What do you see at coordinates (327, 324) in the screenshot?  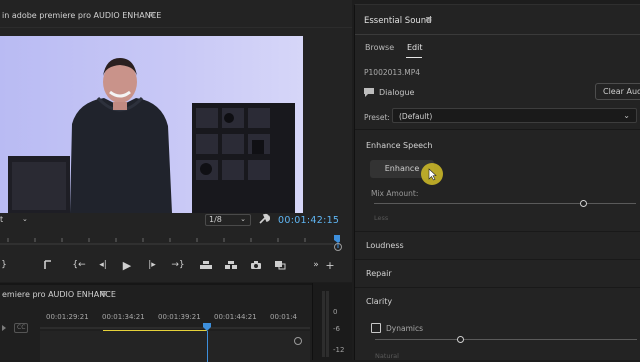 I see `meter-bar-right` at bounding box center [327, 324].